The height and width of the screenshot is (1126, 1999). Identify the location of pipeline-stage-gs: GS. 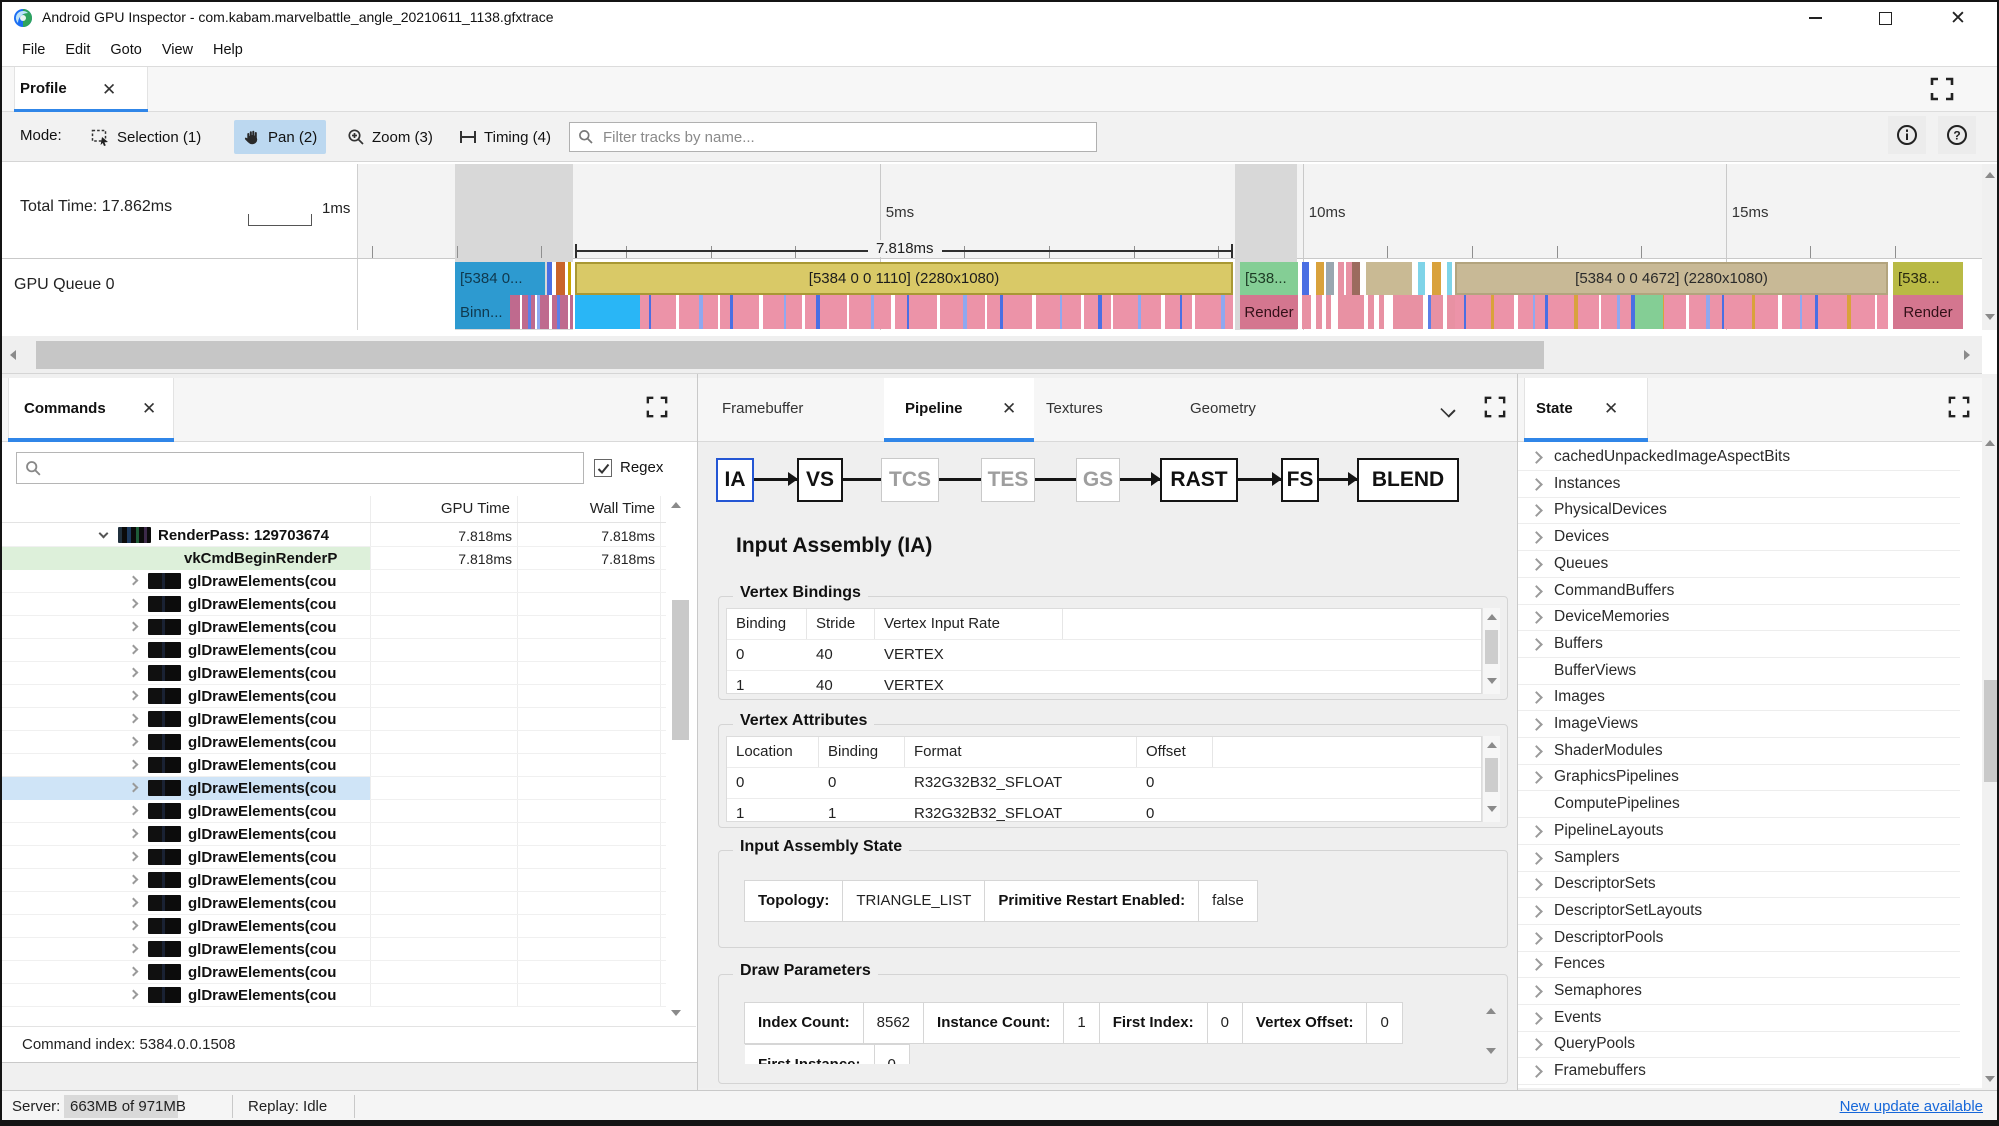
(1098, 480).